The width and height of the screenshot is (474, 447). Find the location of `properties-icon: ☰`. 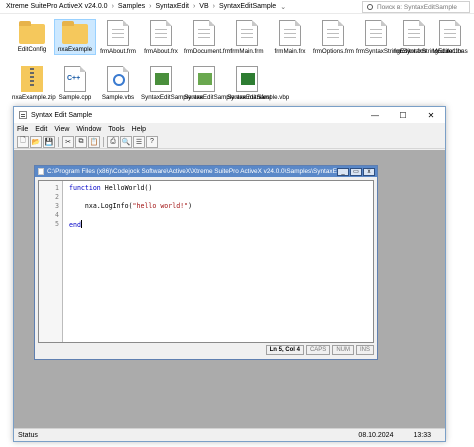

properties-icon: ☰ is located at coordinates (139, 141).